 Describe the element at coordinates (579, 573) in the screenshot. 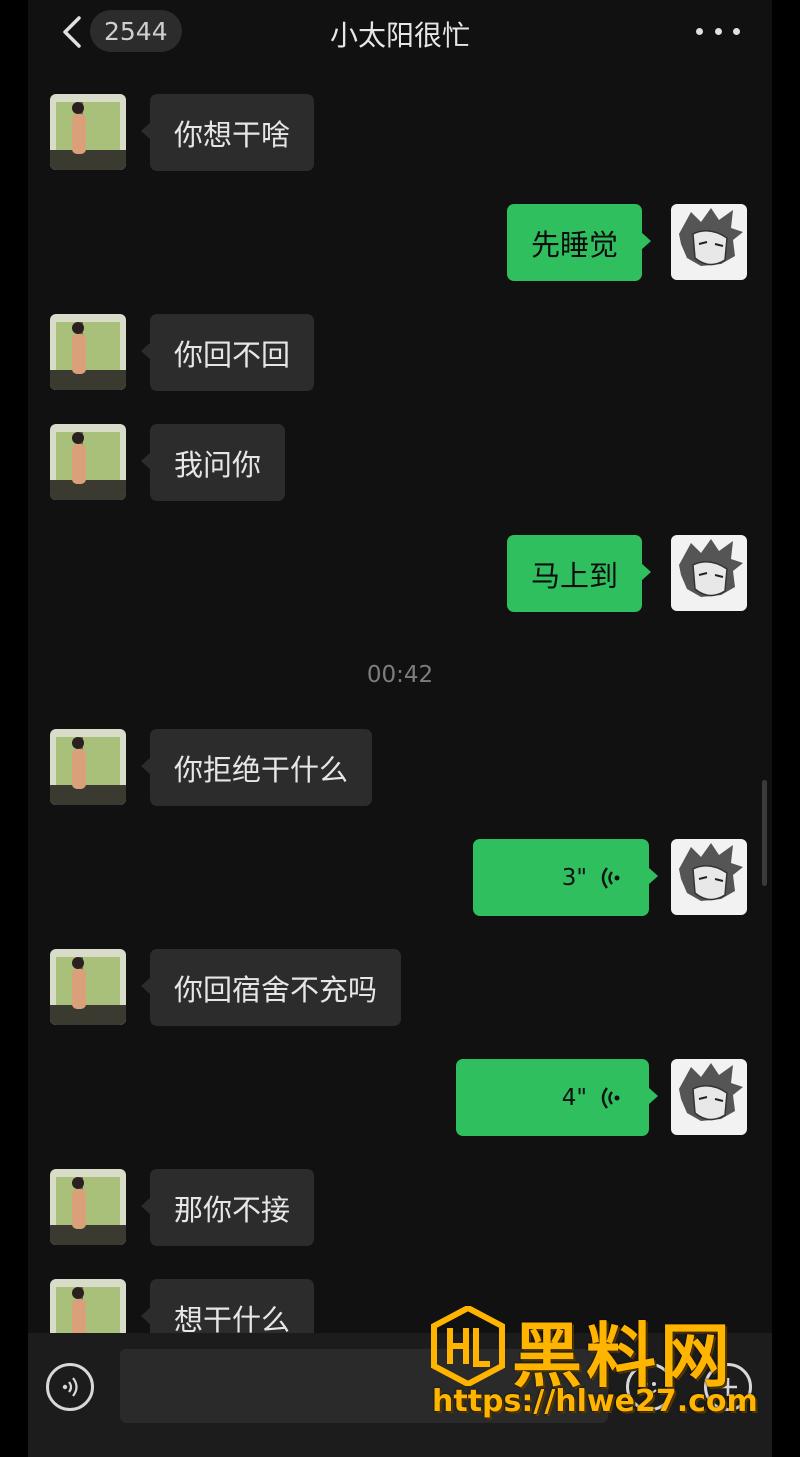

I see `message-bubble: 马上到` at that location.